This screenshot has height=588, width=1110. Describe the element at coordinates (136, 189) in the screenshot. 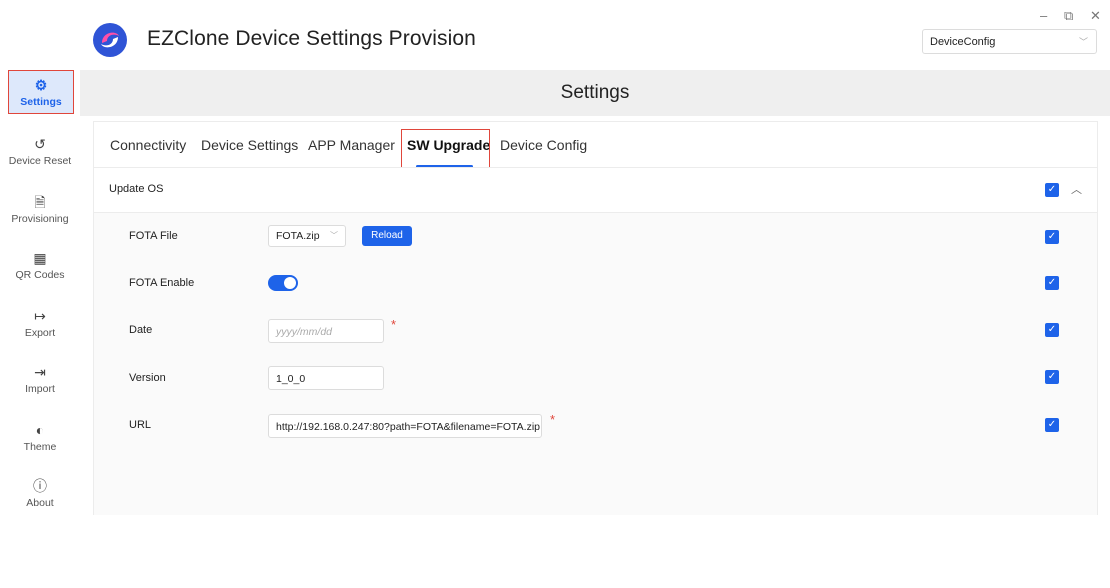

I see `section-title: Update OS` at that location.